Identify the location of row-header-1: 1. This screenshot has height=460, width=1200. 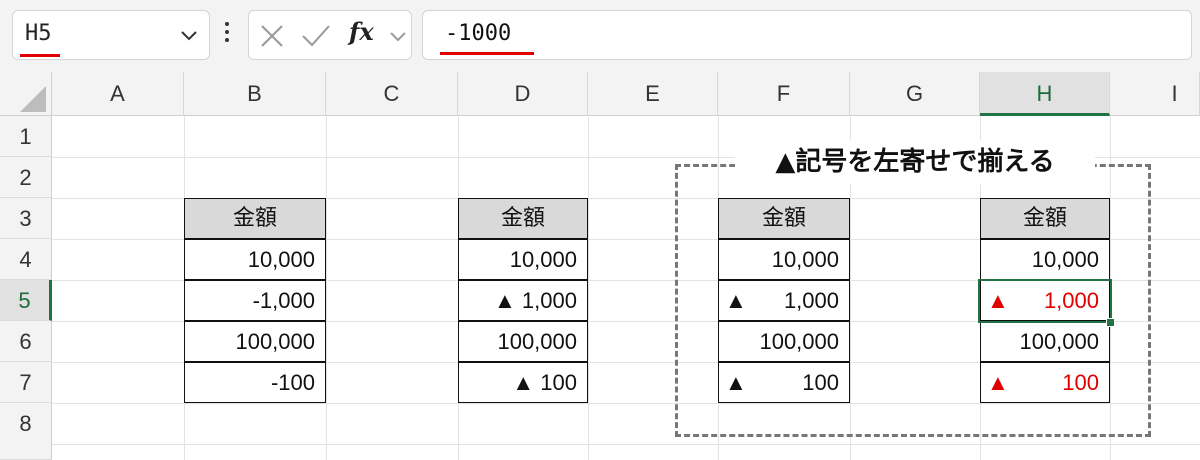
(26, 136).